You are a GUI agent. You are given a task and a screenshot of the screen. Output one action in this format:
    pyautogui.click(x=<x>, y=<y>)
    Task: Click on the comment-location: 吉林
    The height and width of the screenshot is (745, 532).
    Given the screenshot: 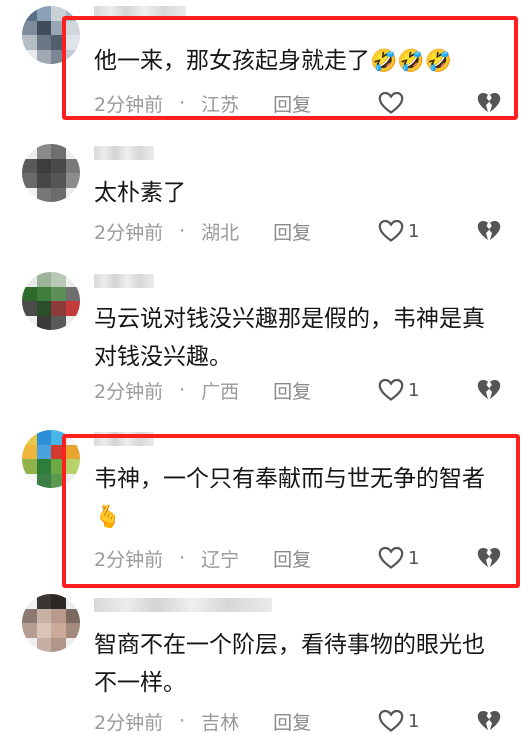 What is the action you would take?
    pyautogui.click(x=220, y=722)
    